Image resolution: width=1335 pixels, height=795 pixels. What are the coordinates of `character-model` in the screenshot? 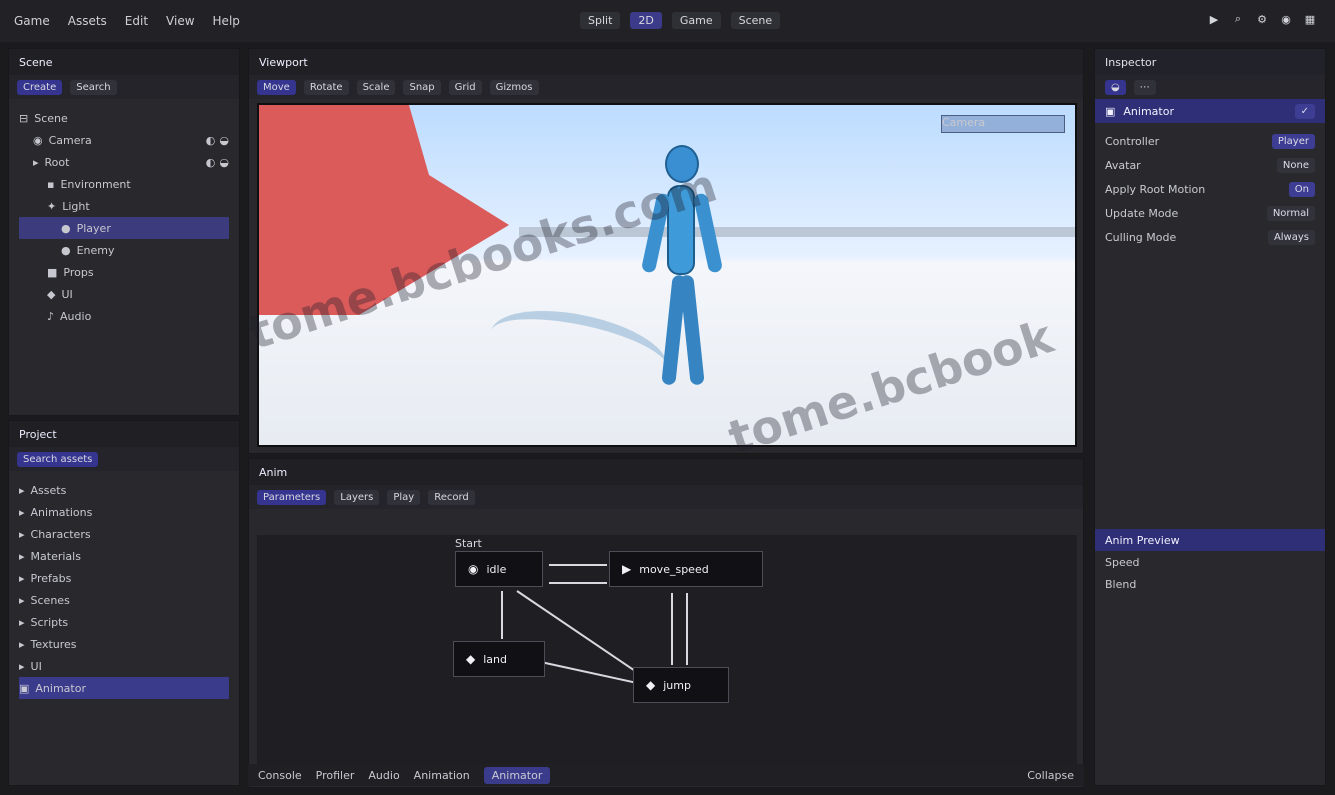 It's located at (682, 280).